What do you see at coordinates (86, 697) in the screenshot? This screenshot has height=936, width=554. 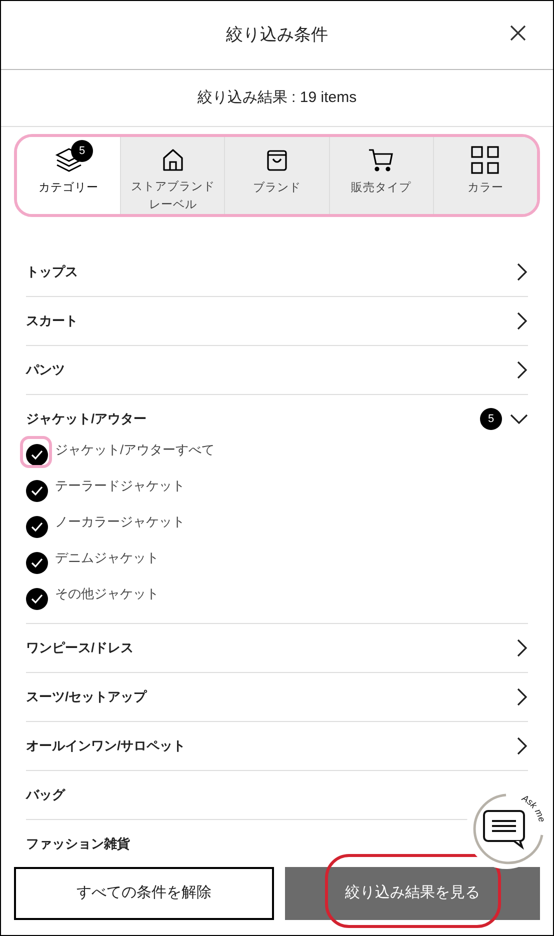 I see `category-label: スーツ/セットアップ` at bounding box center [86, 697].